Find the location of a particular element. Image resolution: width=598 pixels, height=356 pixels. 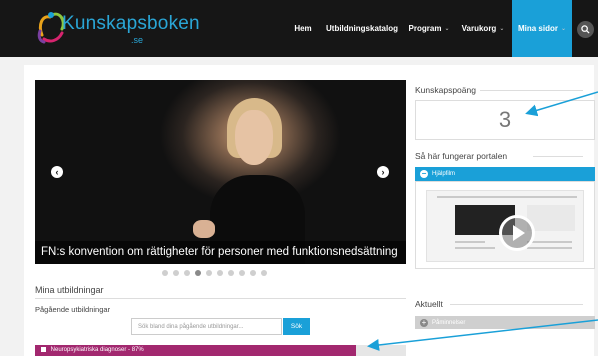

search-button is located at coordinates (585, 29).